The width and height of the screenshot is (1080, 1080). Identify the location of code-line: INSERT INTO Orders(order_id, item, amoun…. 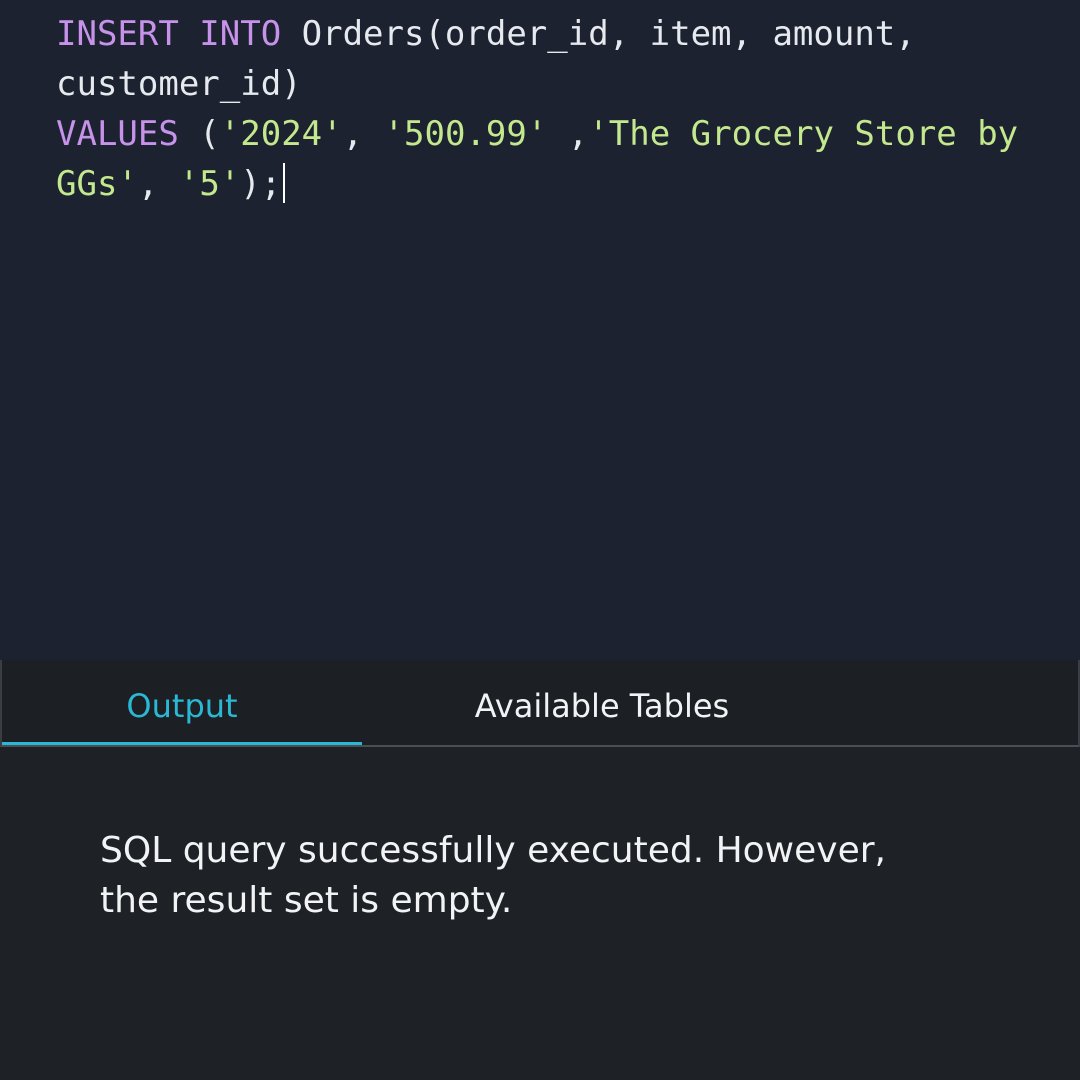
(561, 34).